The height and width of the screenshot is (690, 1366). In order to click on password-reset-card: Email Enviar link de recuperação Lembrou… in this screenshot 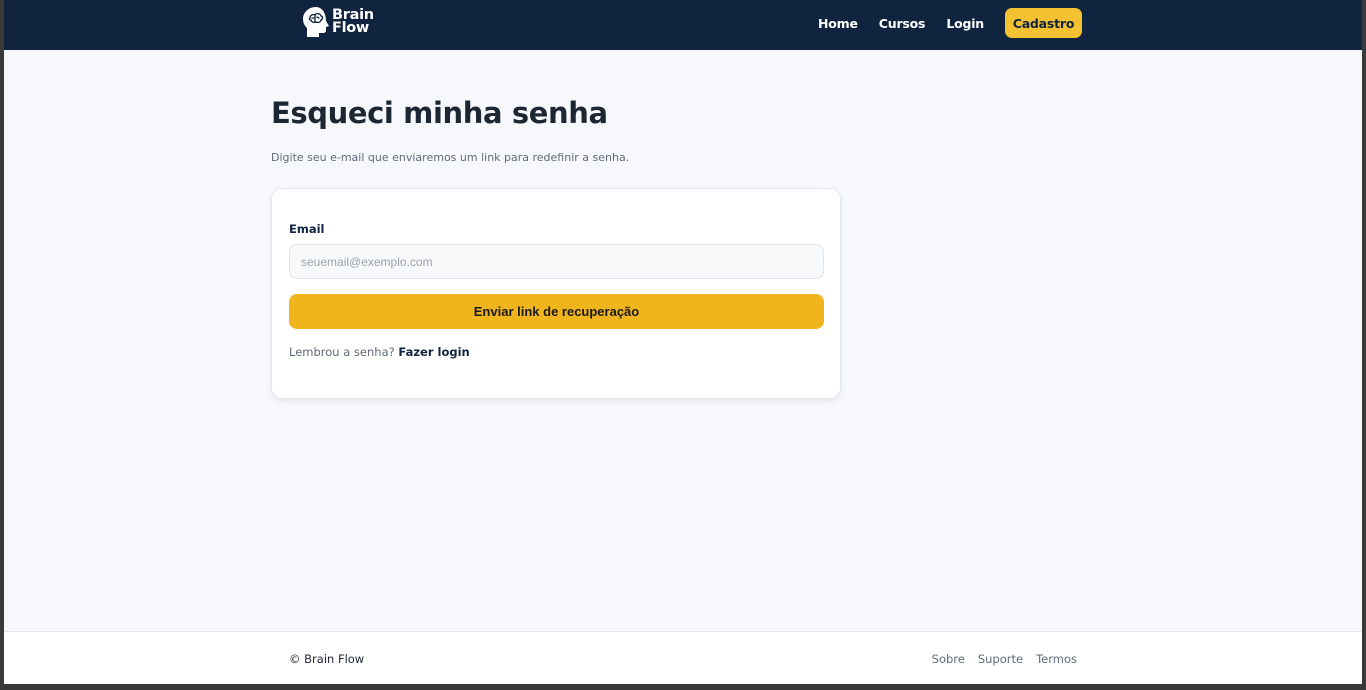, I will do `click(556, 293)`.